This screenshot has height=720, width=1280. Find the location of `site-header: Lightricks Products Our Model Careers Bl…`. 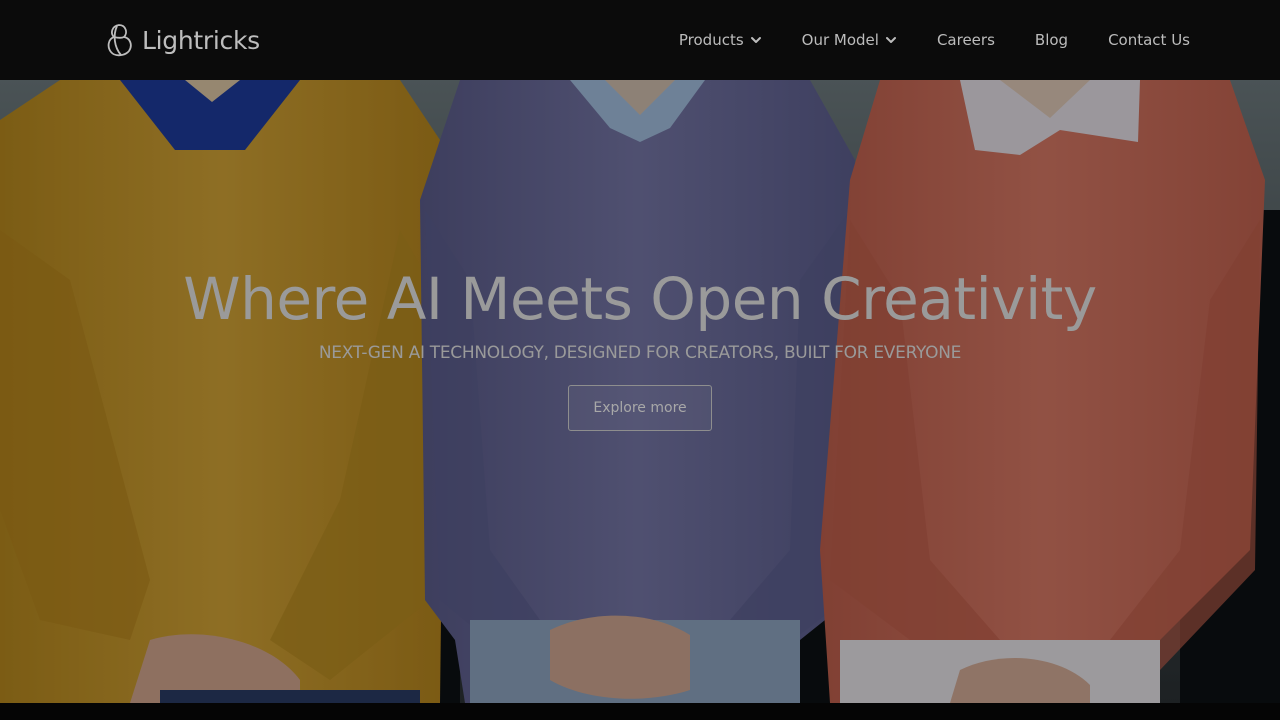

site-header: Lightricks Products Our Model Careers Bl… is located at coordinates (640, 40).